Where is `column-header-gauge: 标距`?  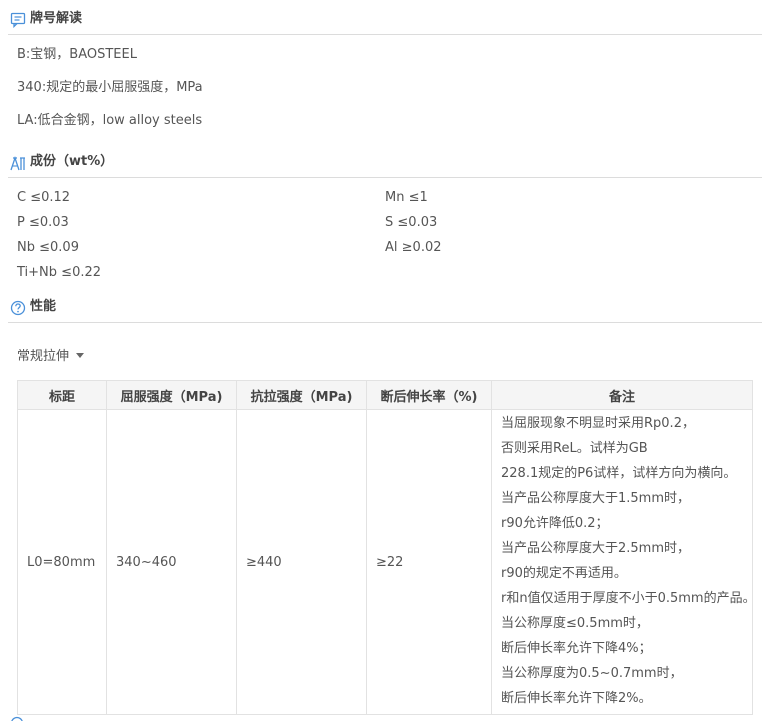 column-header-gauge: 标距 is located at coordinates (62, 395).